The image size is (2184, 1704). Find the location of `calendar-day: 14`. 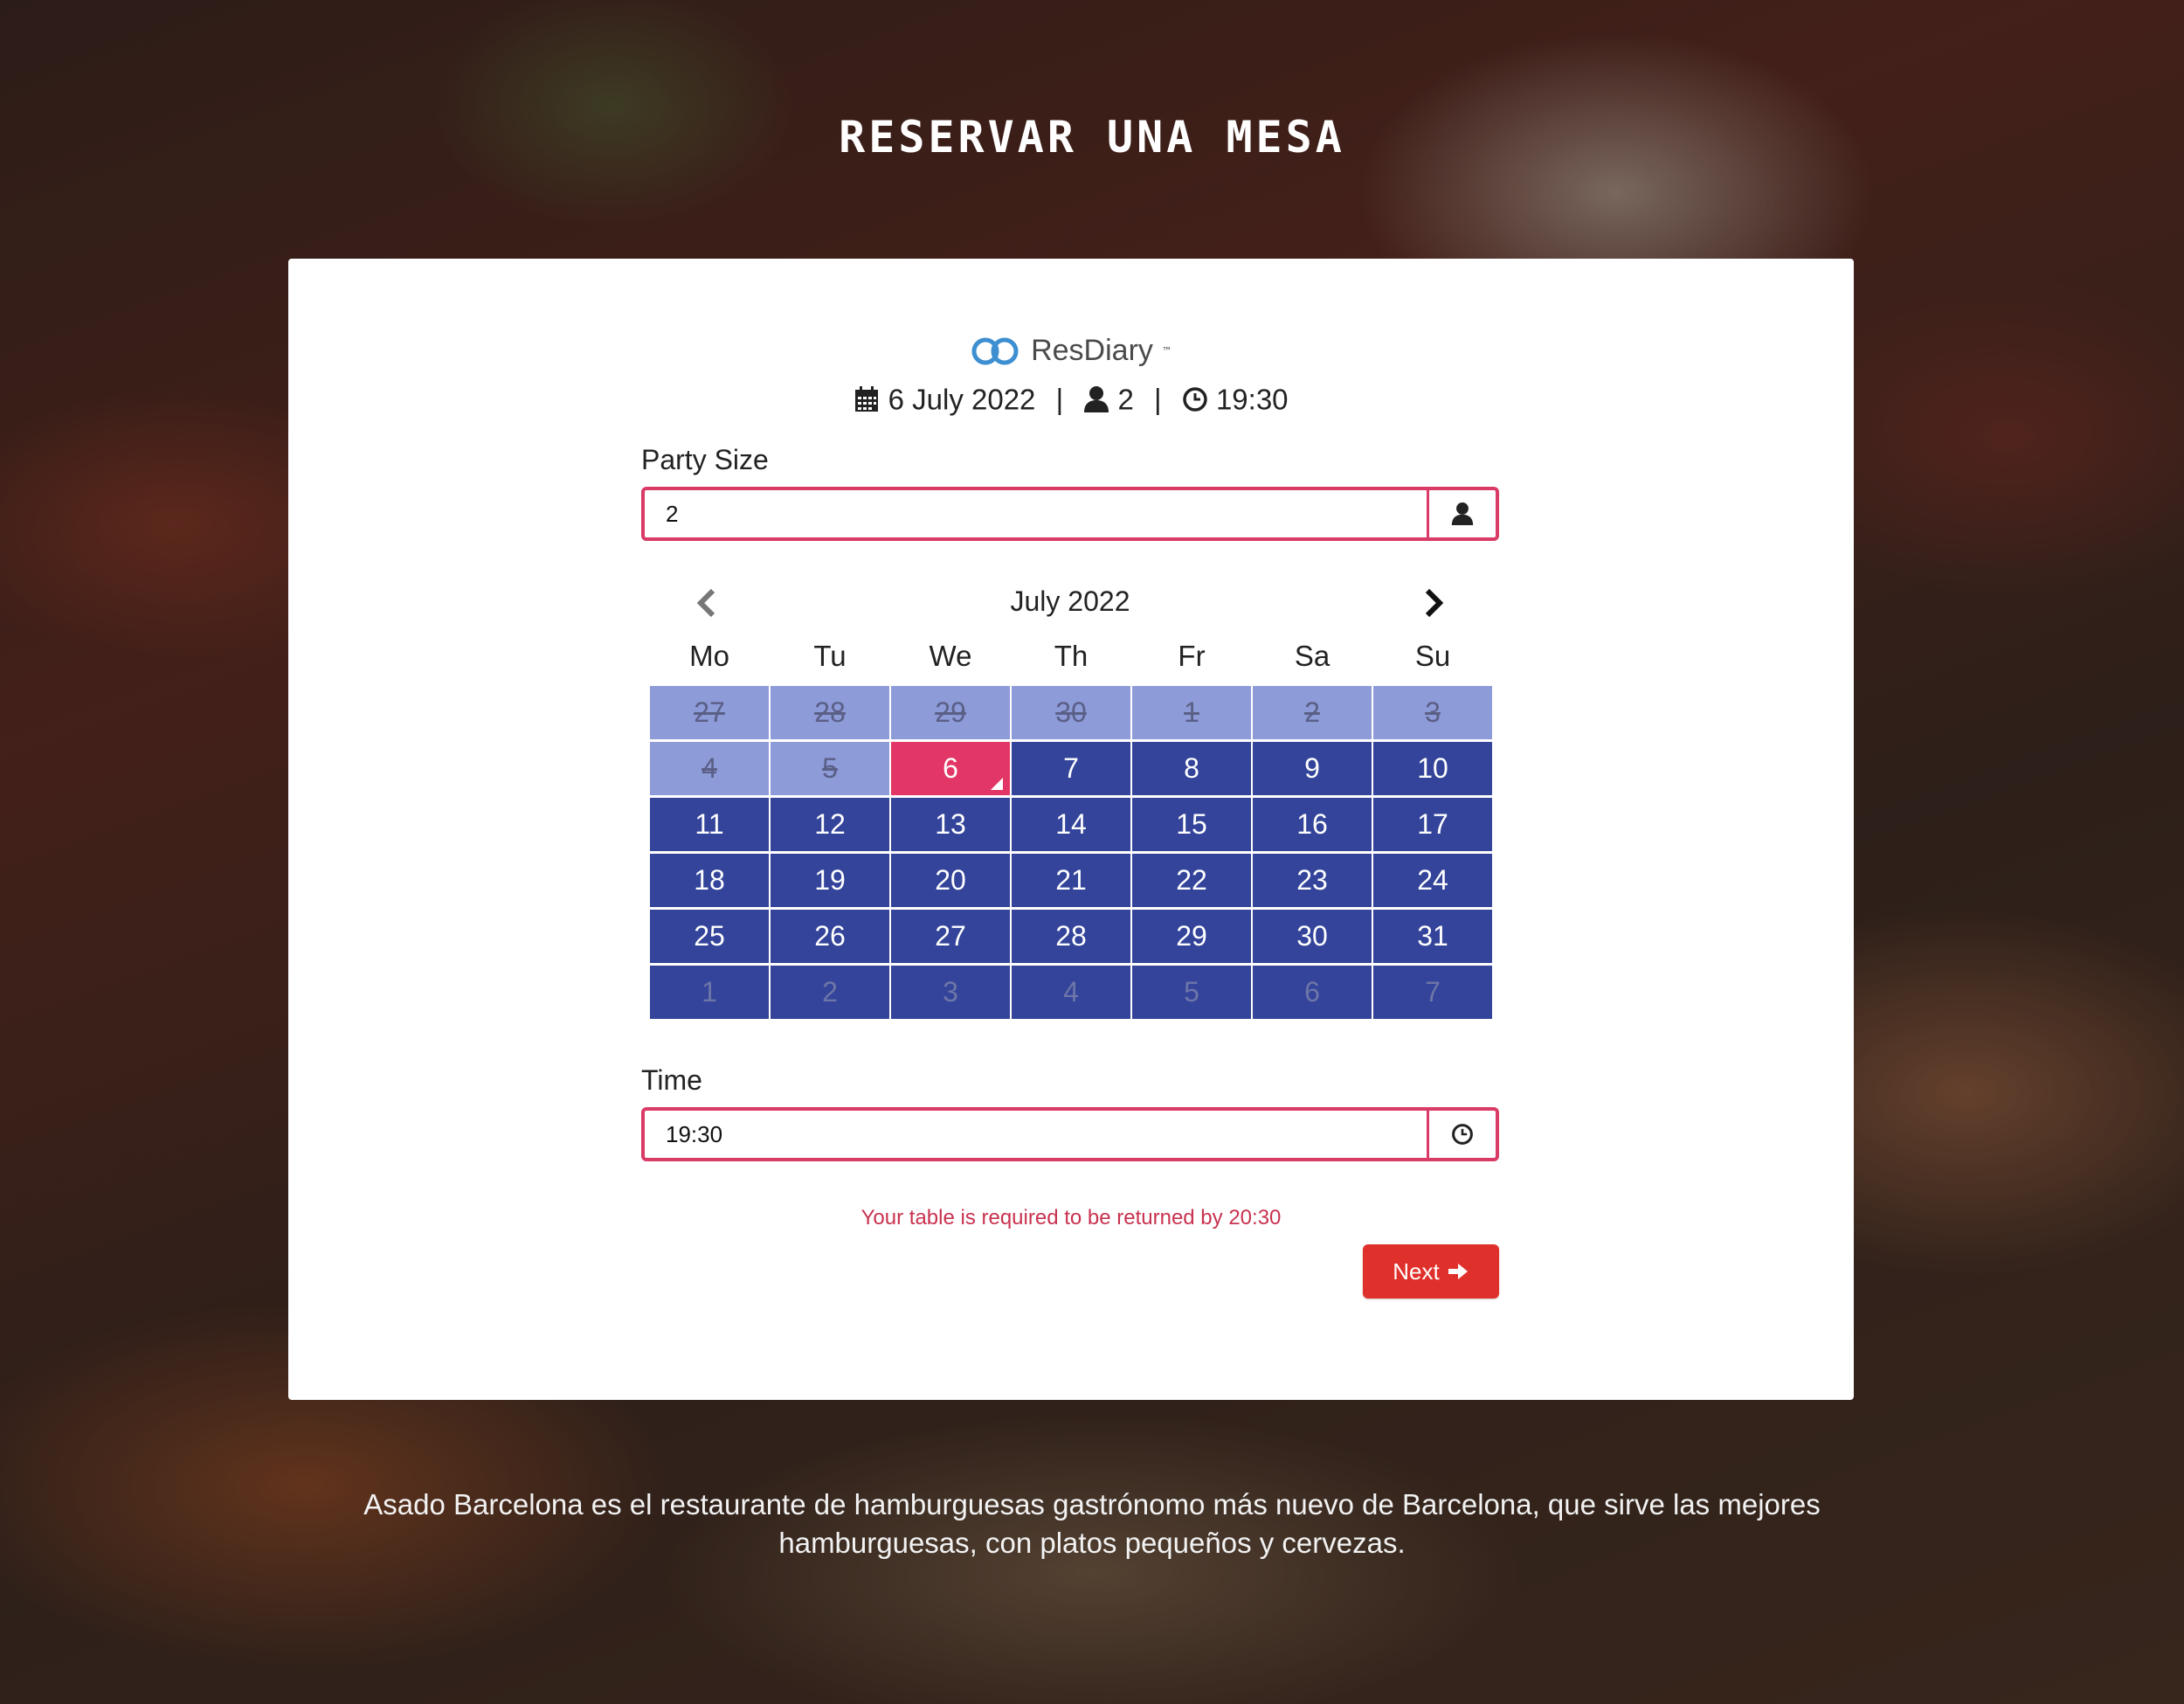

calendar-day: 14 is located at coordinates (1071, 824).